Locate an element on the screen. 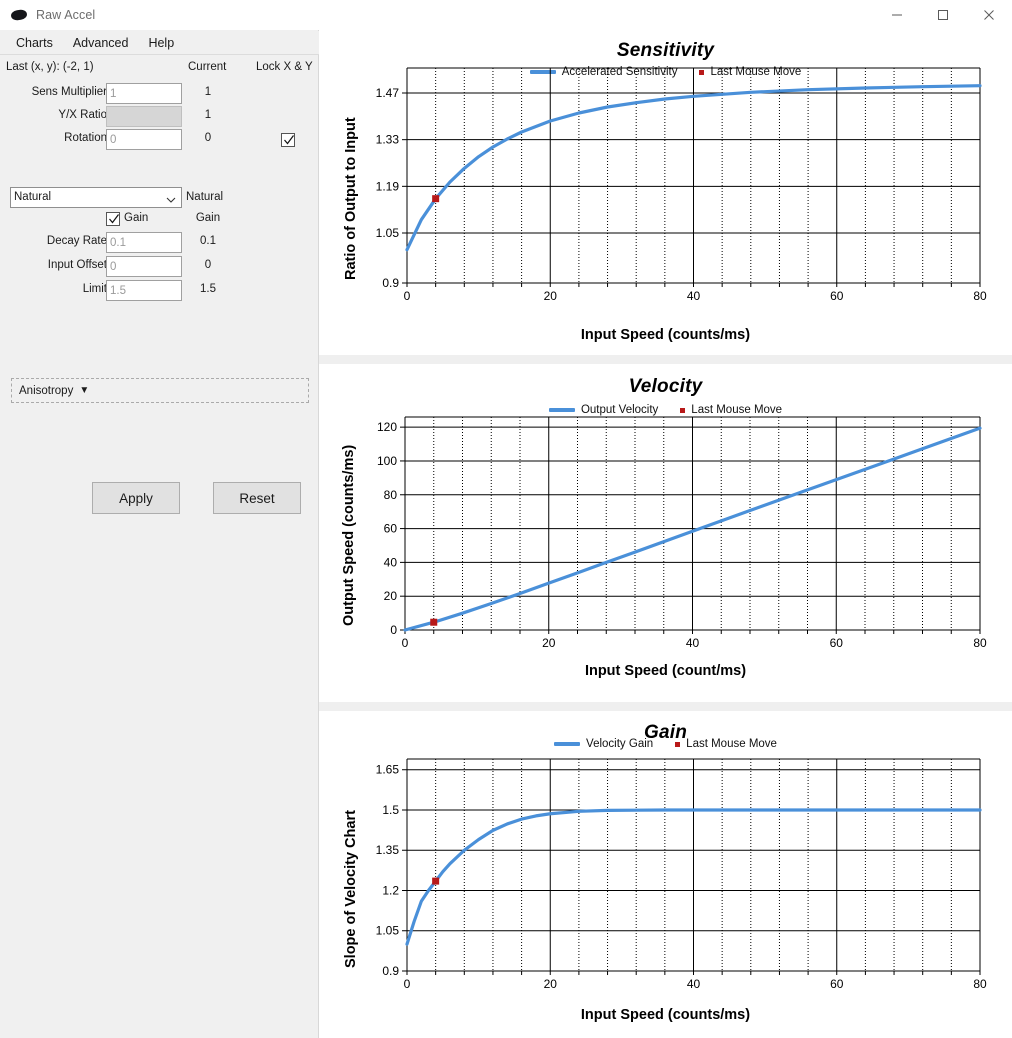  velocity-plot: 0 20 40 60 80 100 120 0 20 40 60 80 is located at coordinates (682, 533).